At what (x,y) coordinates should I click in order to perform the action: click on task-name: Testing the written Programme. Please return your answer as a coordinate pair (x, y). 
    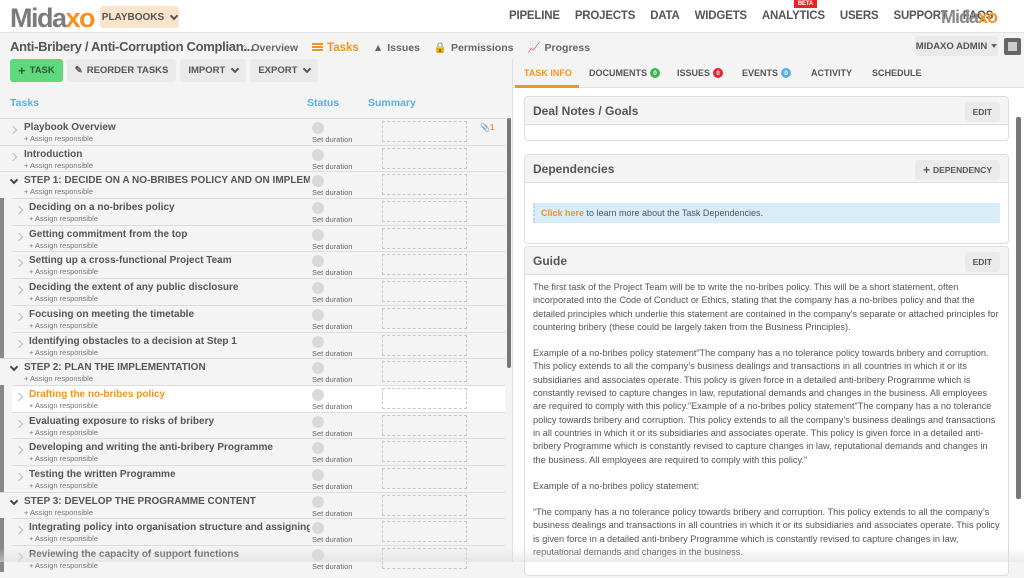
    Looking at the image, I should click on (169, 474).